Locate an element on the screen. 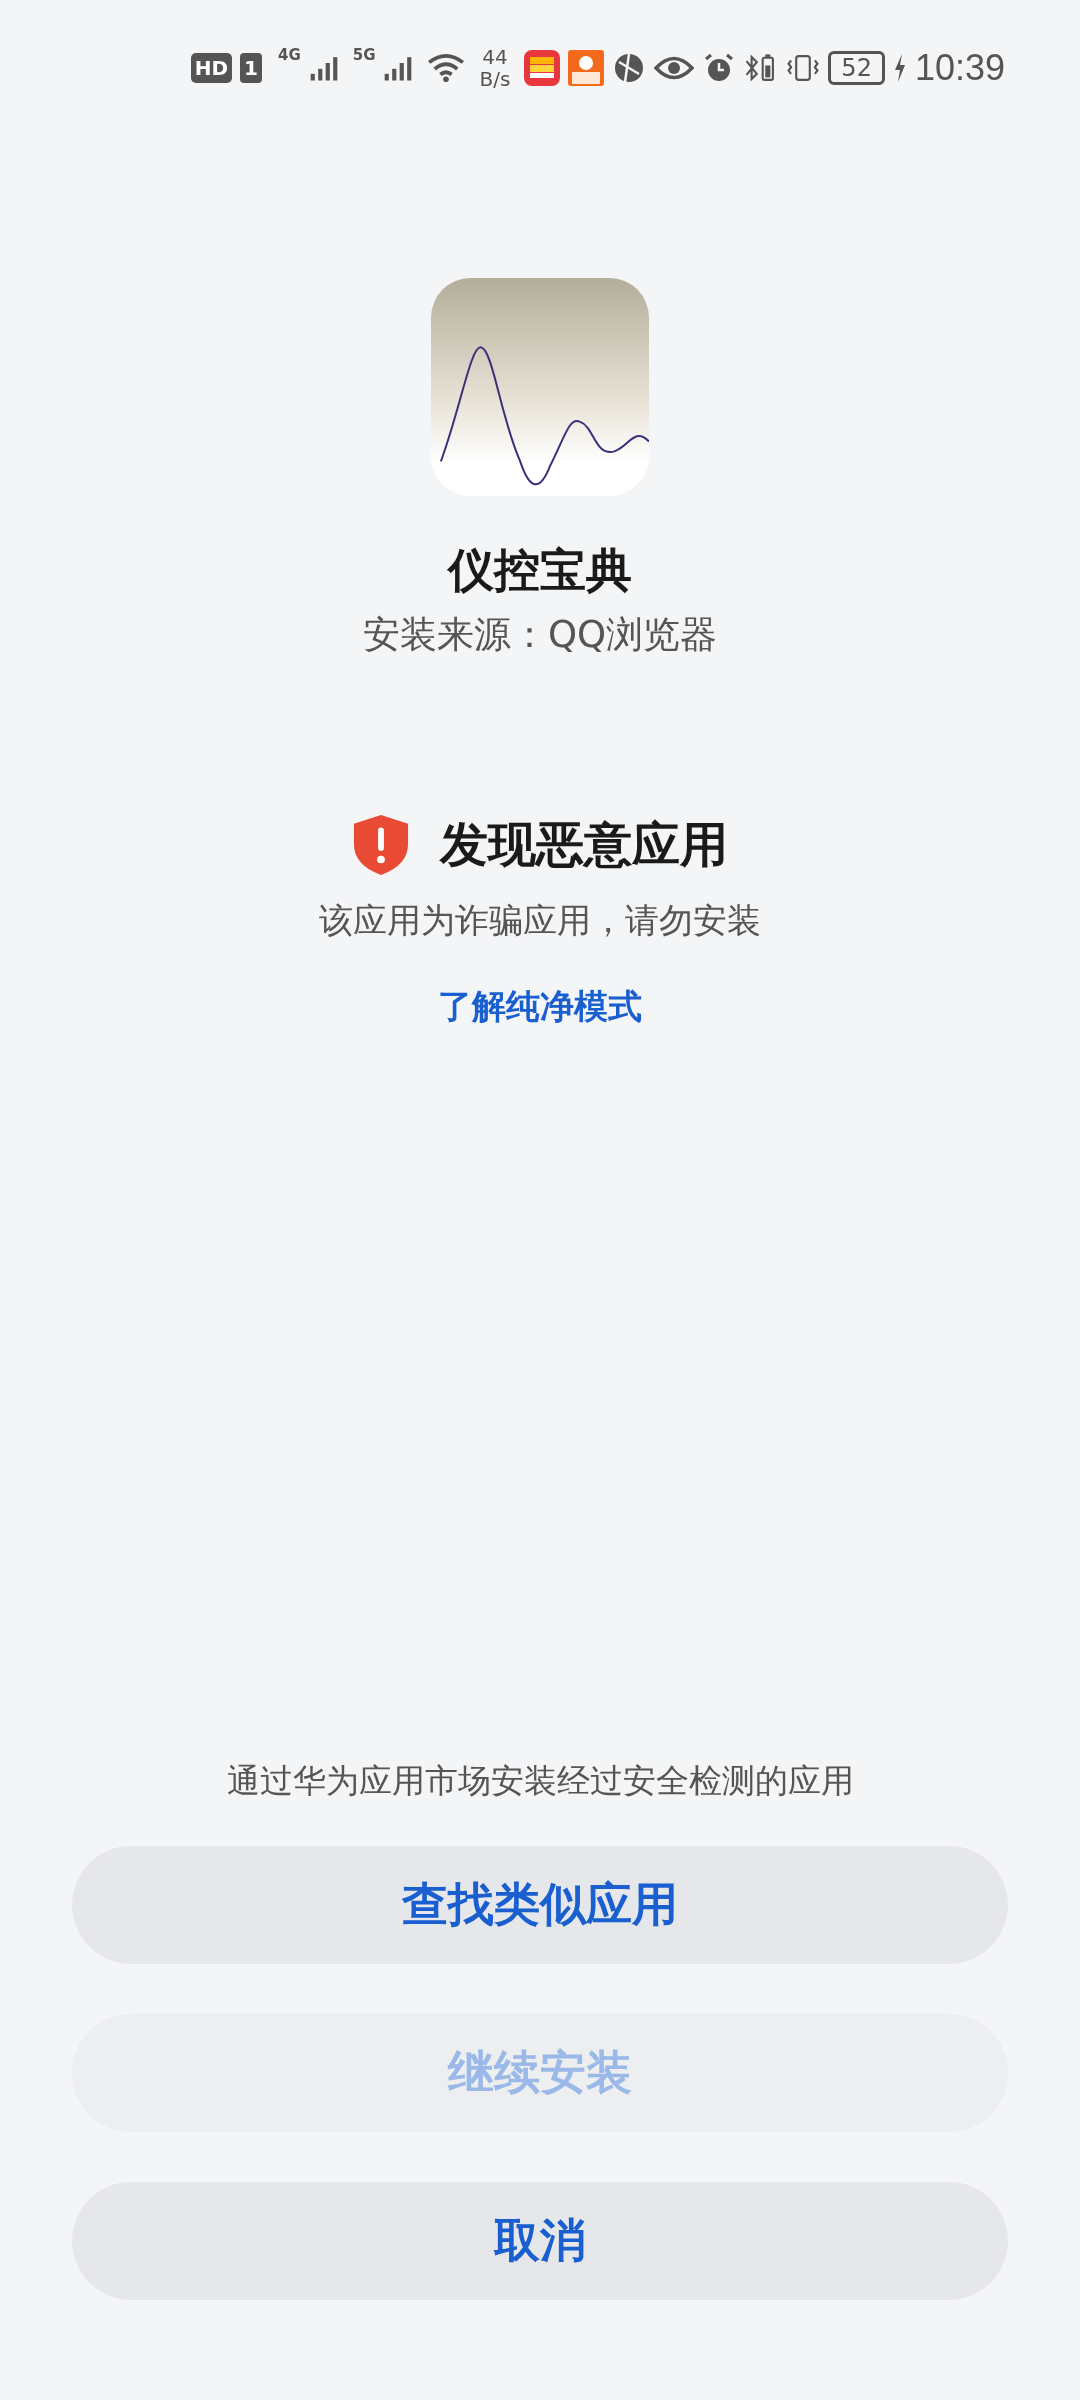 This screenshot has height=2400, width=1080. wifi-icon is located at coordinates (446, 68).